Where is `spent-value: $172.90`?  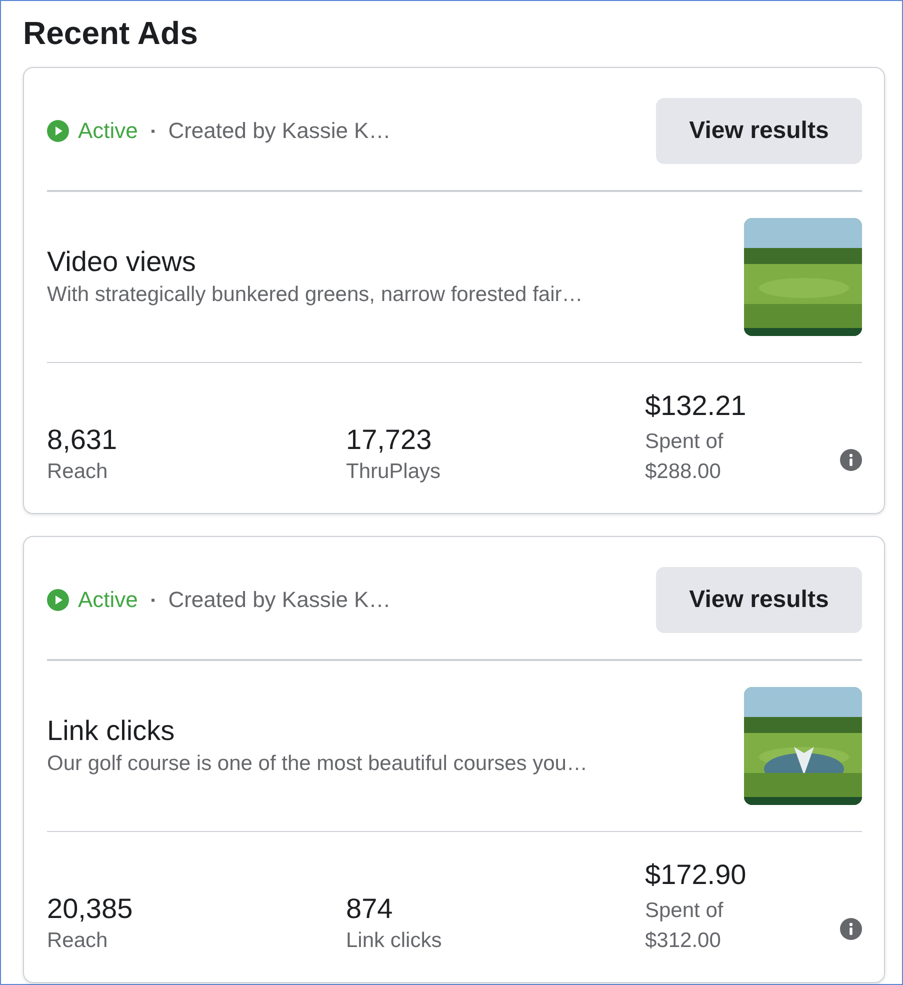 spent-value: $172.90 is located at coordinates (696, 875).